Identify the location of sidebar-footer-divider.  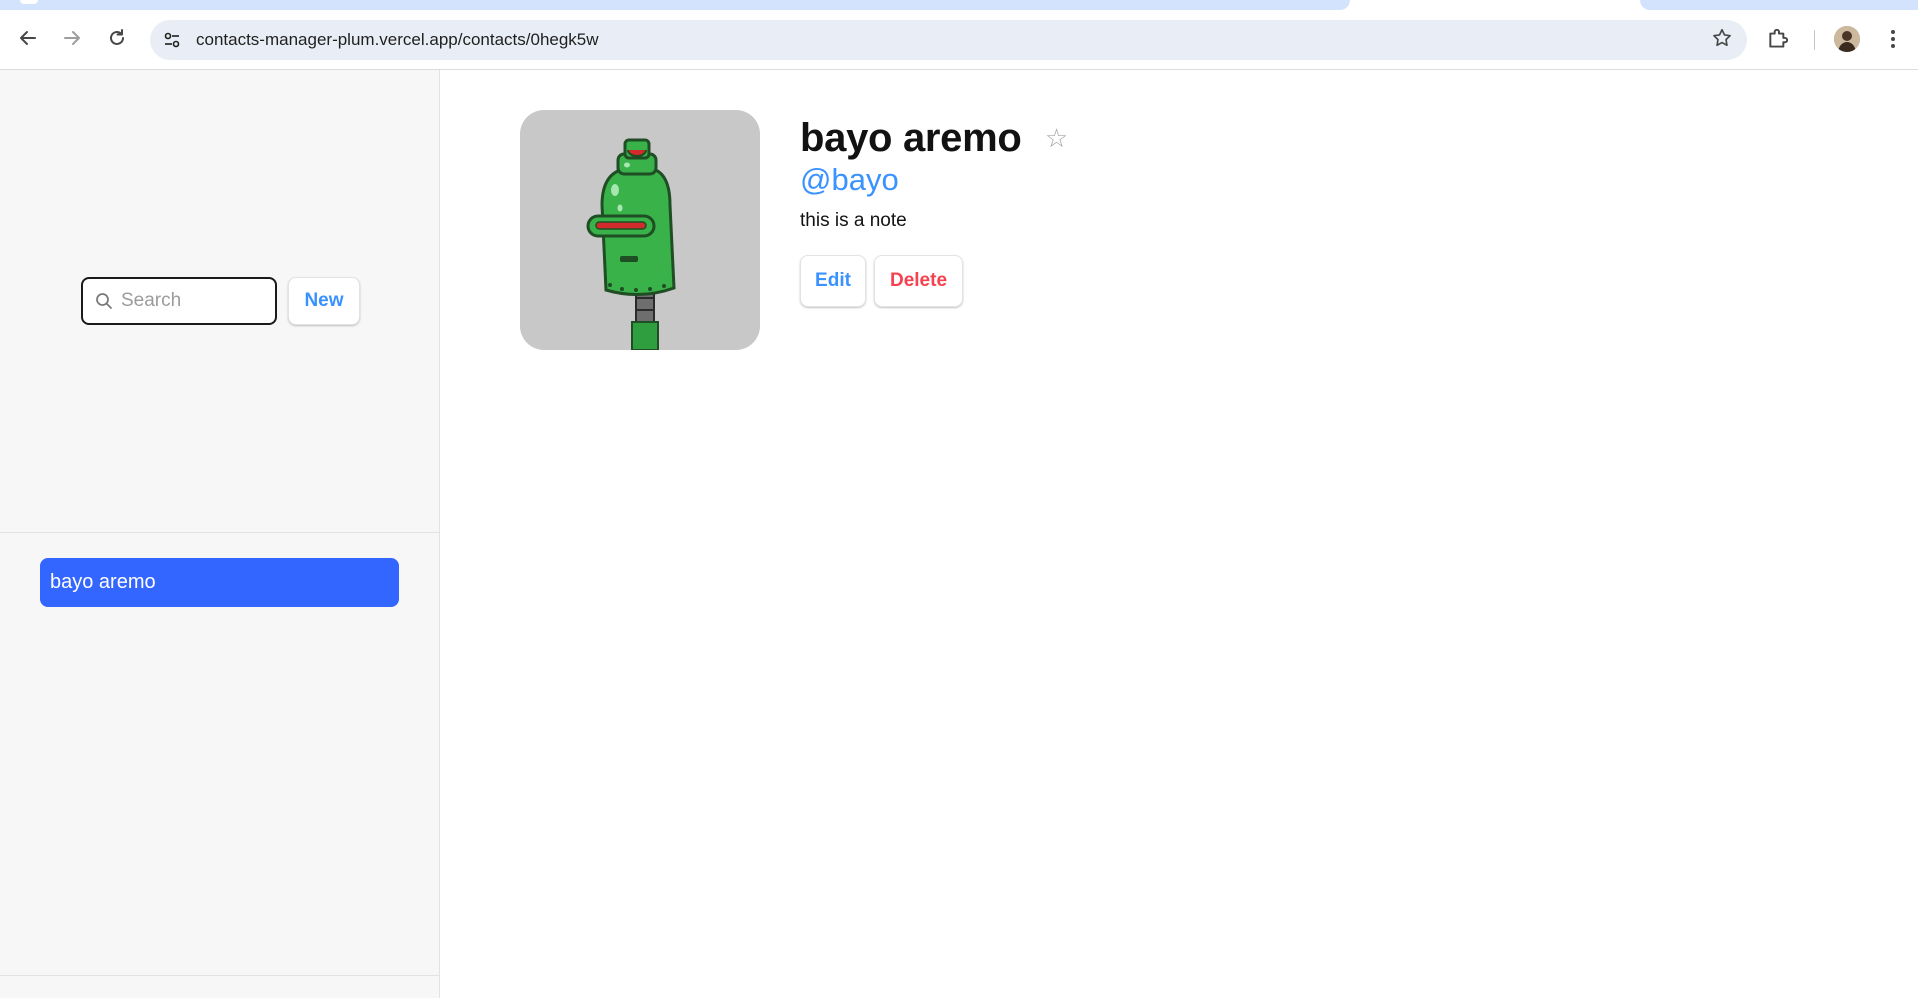
(219, 975).